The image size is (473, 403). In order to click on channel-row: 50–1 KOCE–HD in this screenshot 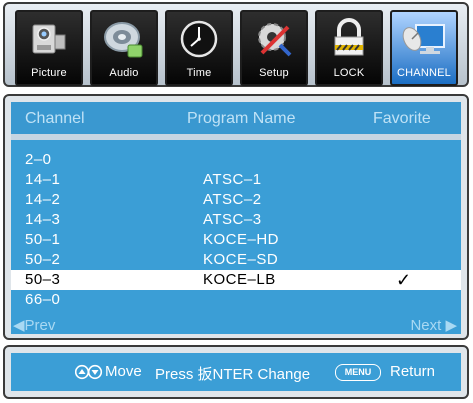, I will do `click(236, 240)`.